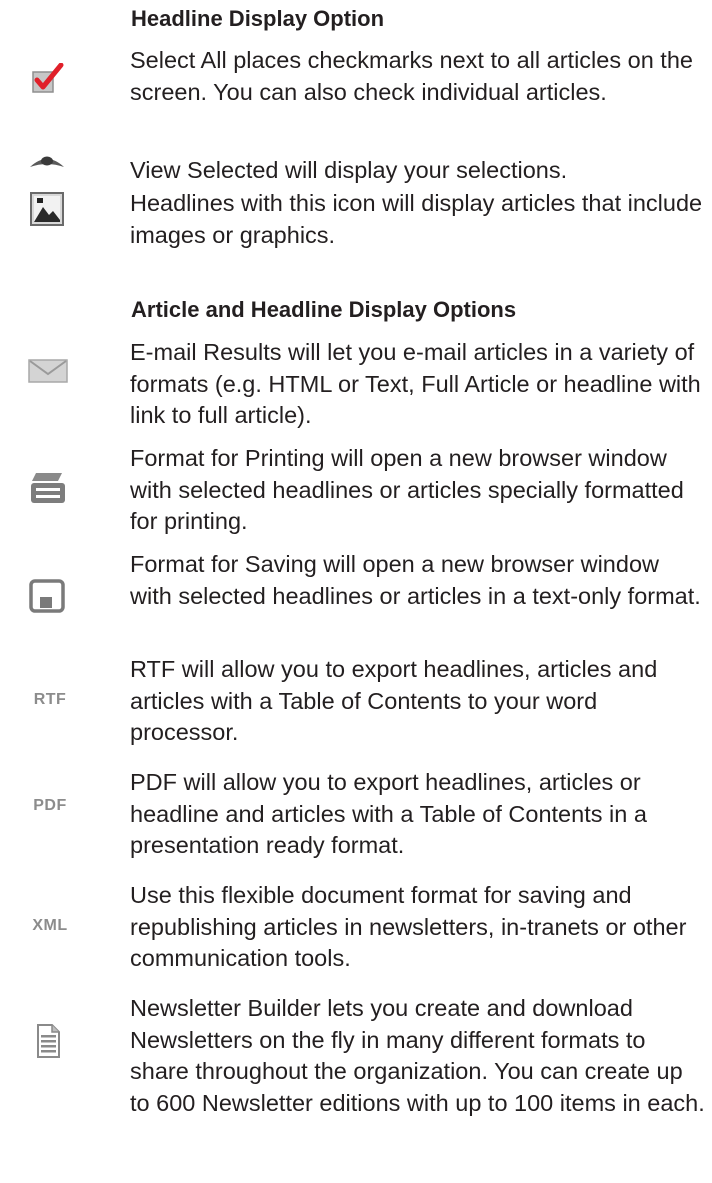  What do you see at coordinates (47, 163) in the screenshot?
I see `eye-icon` at bounding box center [47, 163].